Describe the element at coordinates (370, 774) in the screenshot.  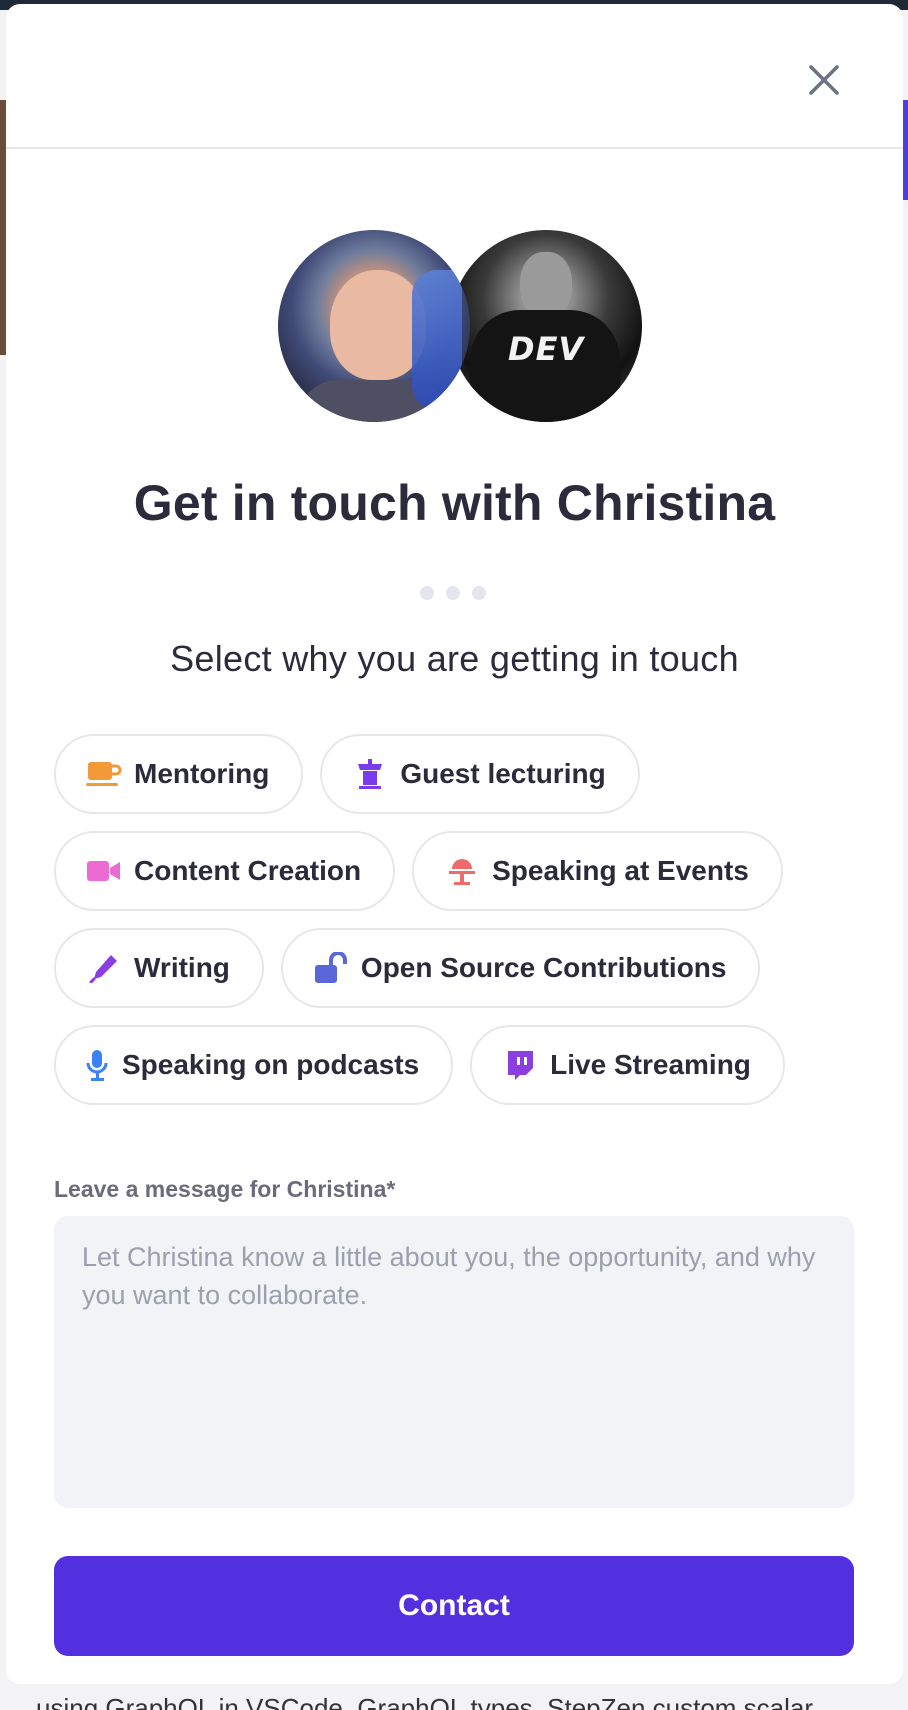
I see `lectern-icon` at that location.